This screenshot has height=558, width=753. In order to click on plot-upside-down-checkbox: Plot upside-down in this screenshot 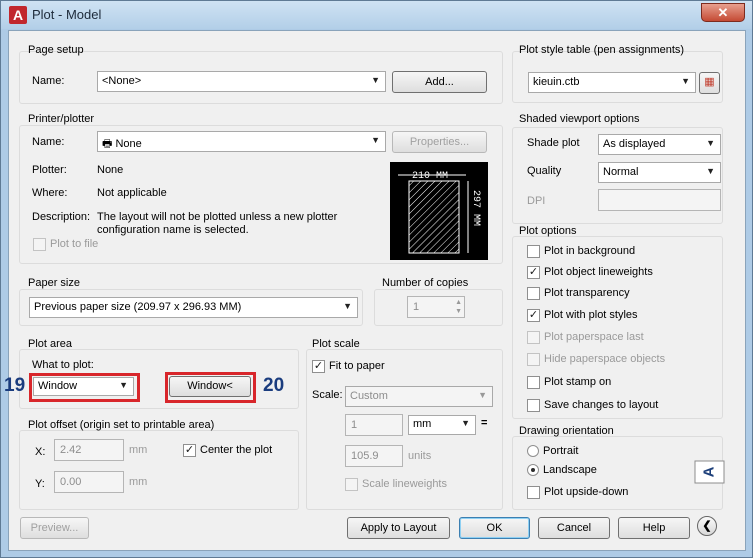, I will do `click(577, 493)`.